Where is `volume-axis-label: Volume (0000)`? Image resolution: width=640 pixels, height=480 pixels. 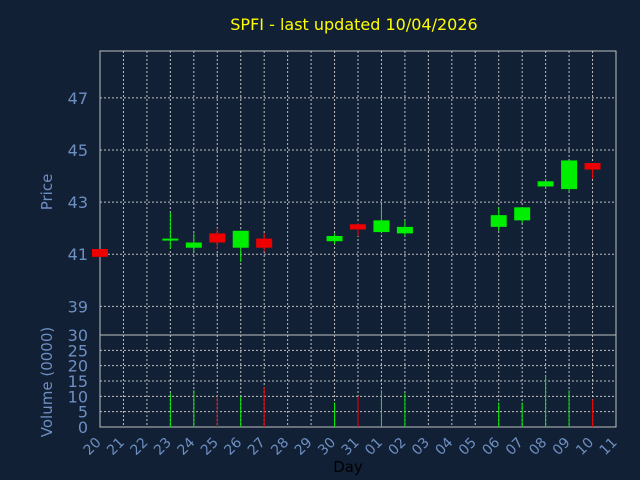 volume-axis-label: Volume (0000) is located at coordinates (47, 382).